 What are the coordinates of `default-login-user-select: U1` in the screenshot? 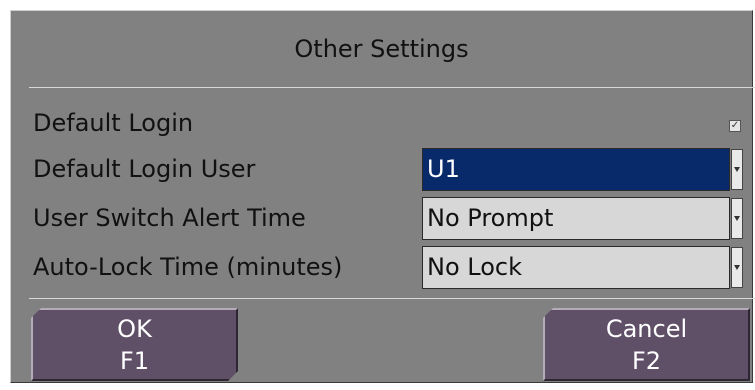 It's located at (576, 169).